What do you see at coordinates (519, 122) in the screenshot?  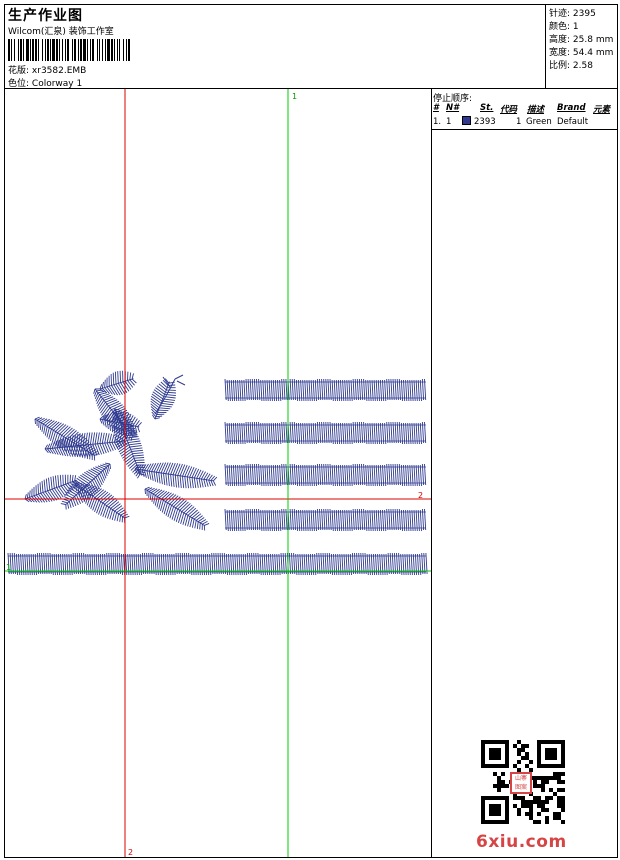 I see `row-code: 1` at bounding box center [519, 122].